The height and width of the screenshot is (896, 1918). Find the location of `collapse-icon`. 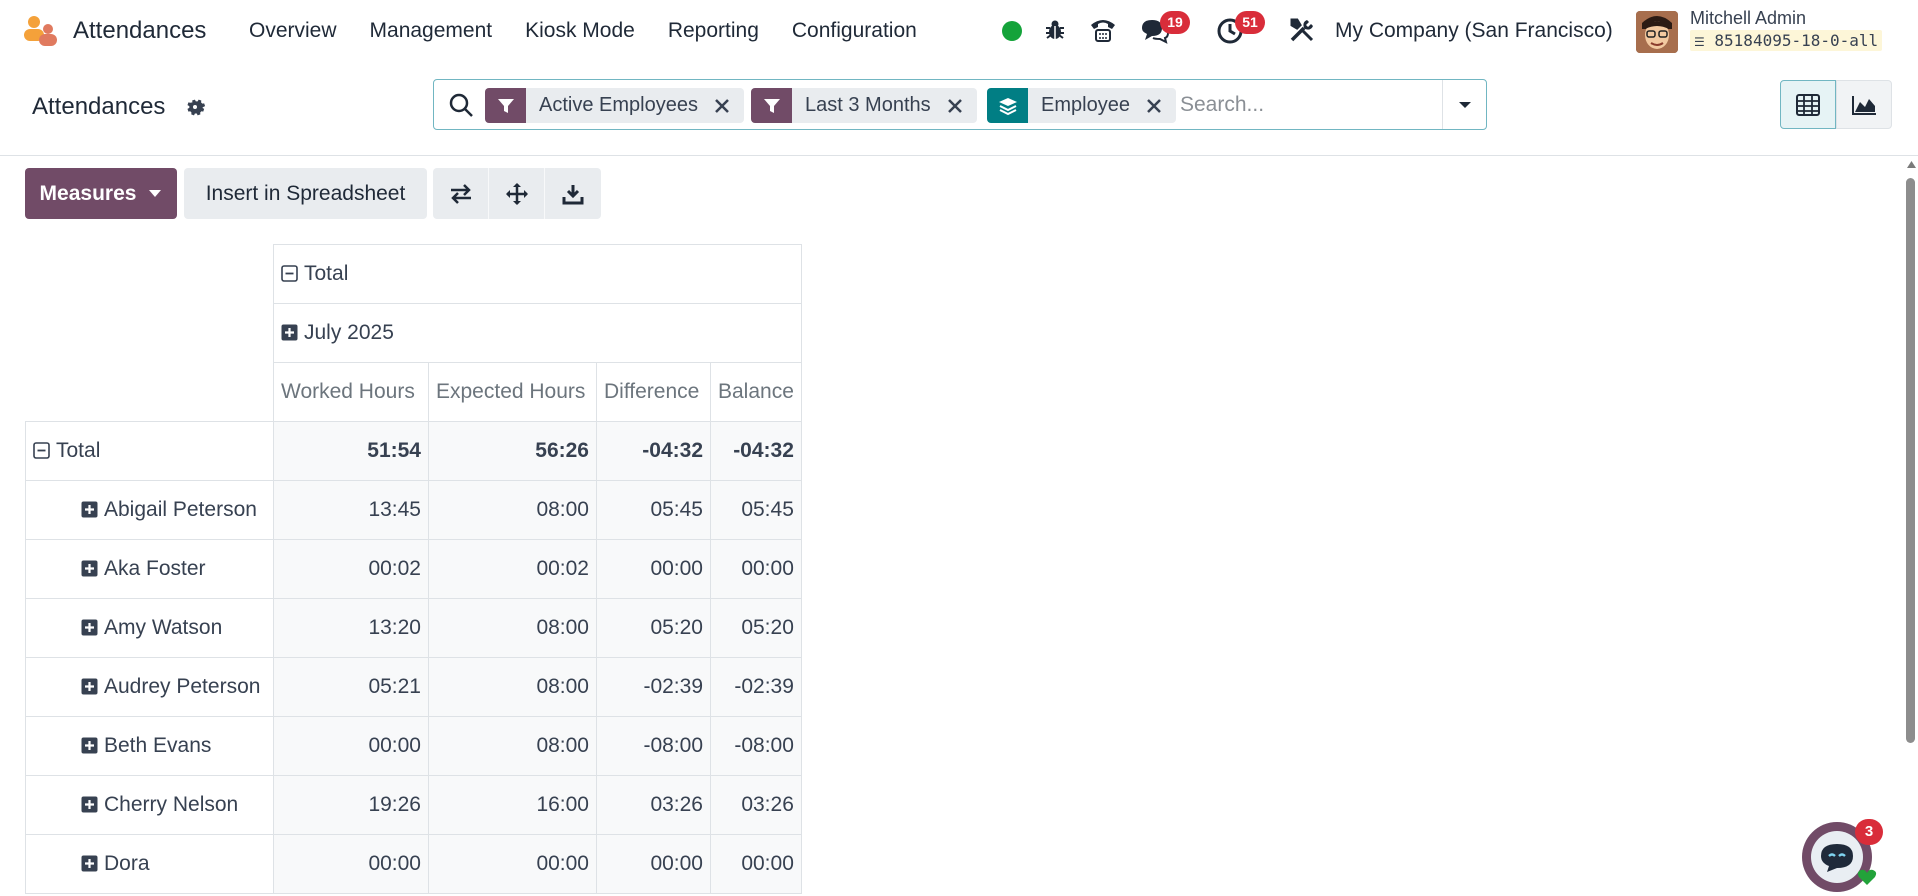

collapse-icon is located at coordinates (41, 450).